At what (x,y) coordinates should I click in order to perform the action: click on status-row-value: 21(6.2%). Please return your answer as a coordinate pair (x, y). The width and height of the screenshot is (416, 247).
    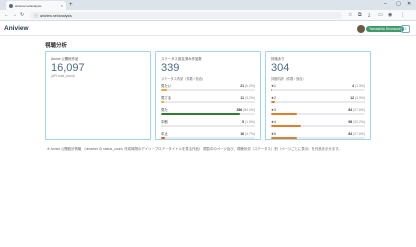
    Looking at the image, I should click on (247, 86).